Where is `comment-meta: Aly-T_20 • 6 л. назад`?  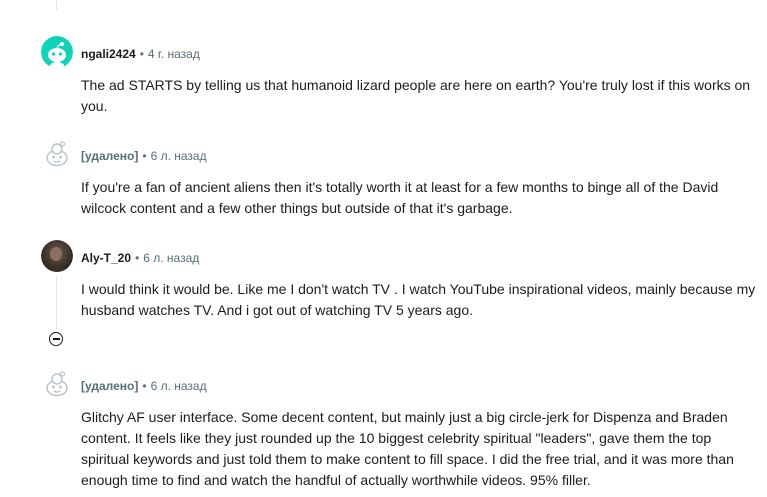 comment-meta: Aly-T_20 • 6 л. назад is located at coordinates (140, 258).